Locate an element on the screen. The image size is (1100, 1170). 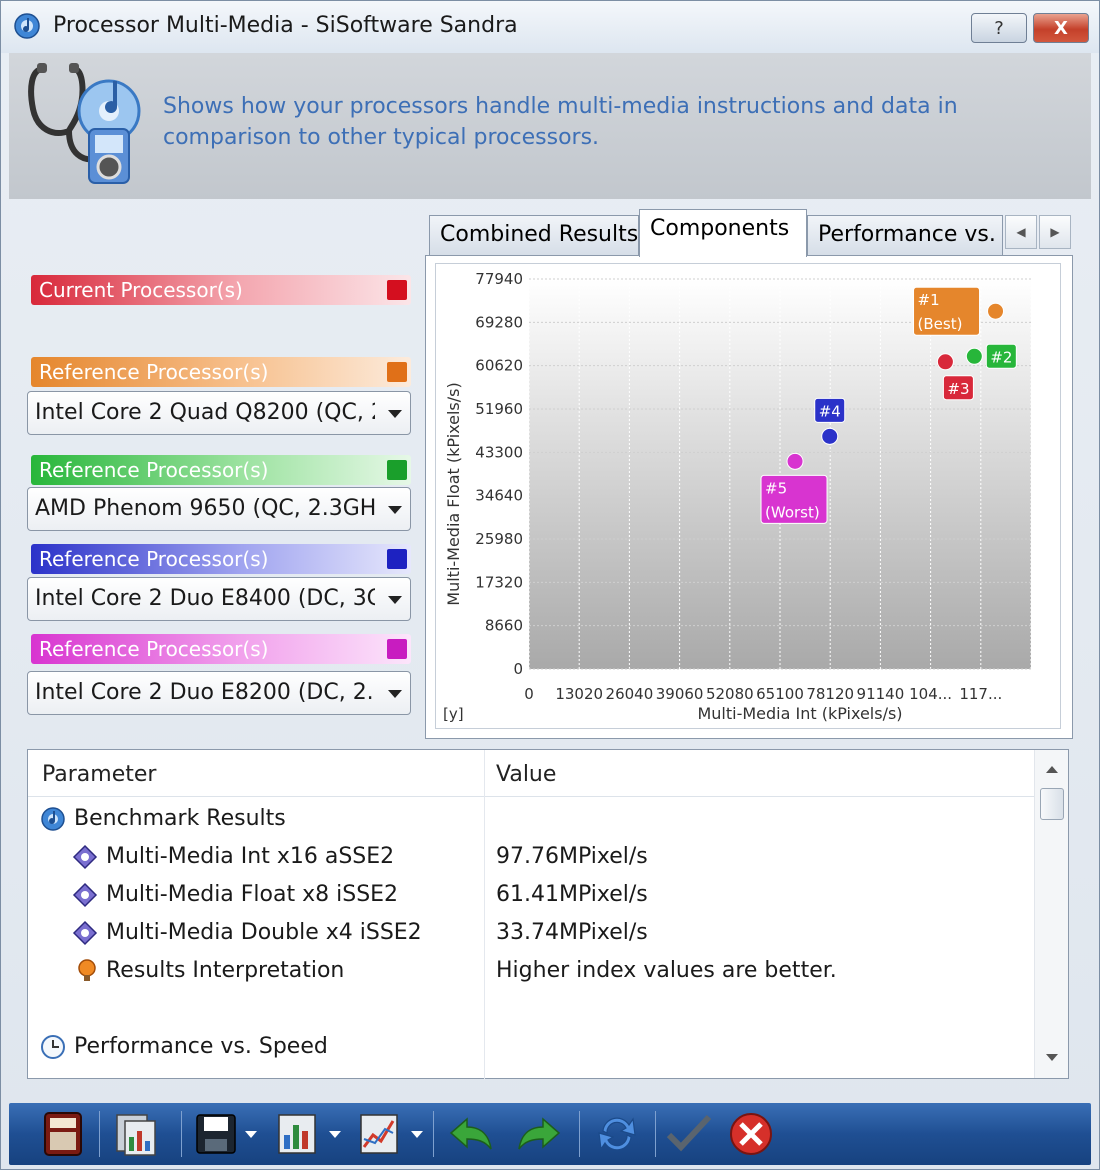
y-axis-label: Multi-Media Float (kPixels/s) is located at coordinates (453, 493).